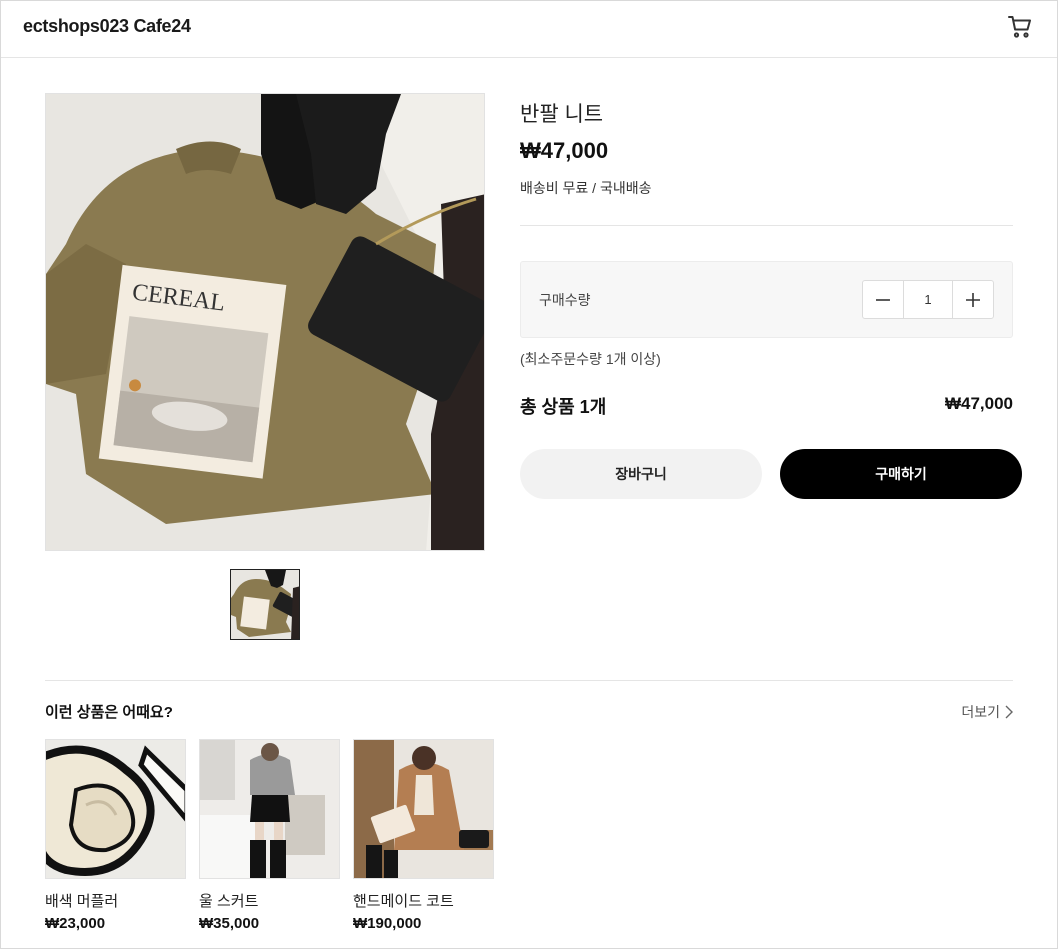 This screenshot has width=1058, height=949. Describe the element at coordinates (403, 901) in the screenshot. I see `recommend-item-name: 핸드메이드 코트` at that location.